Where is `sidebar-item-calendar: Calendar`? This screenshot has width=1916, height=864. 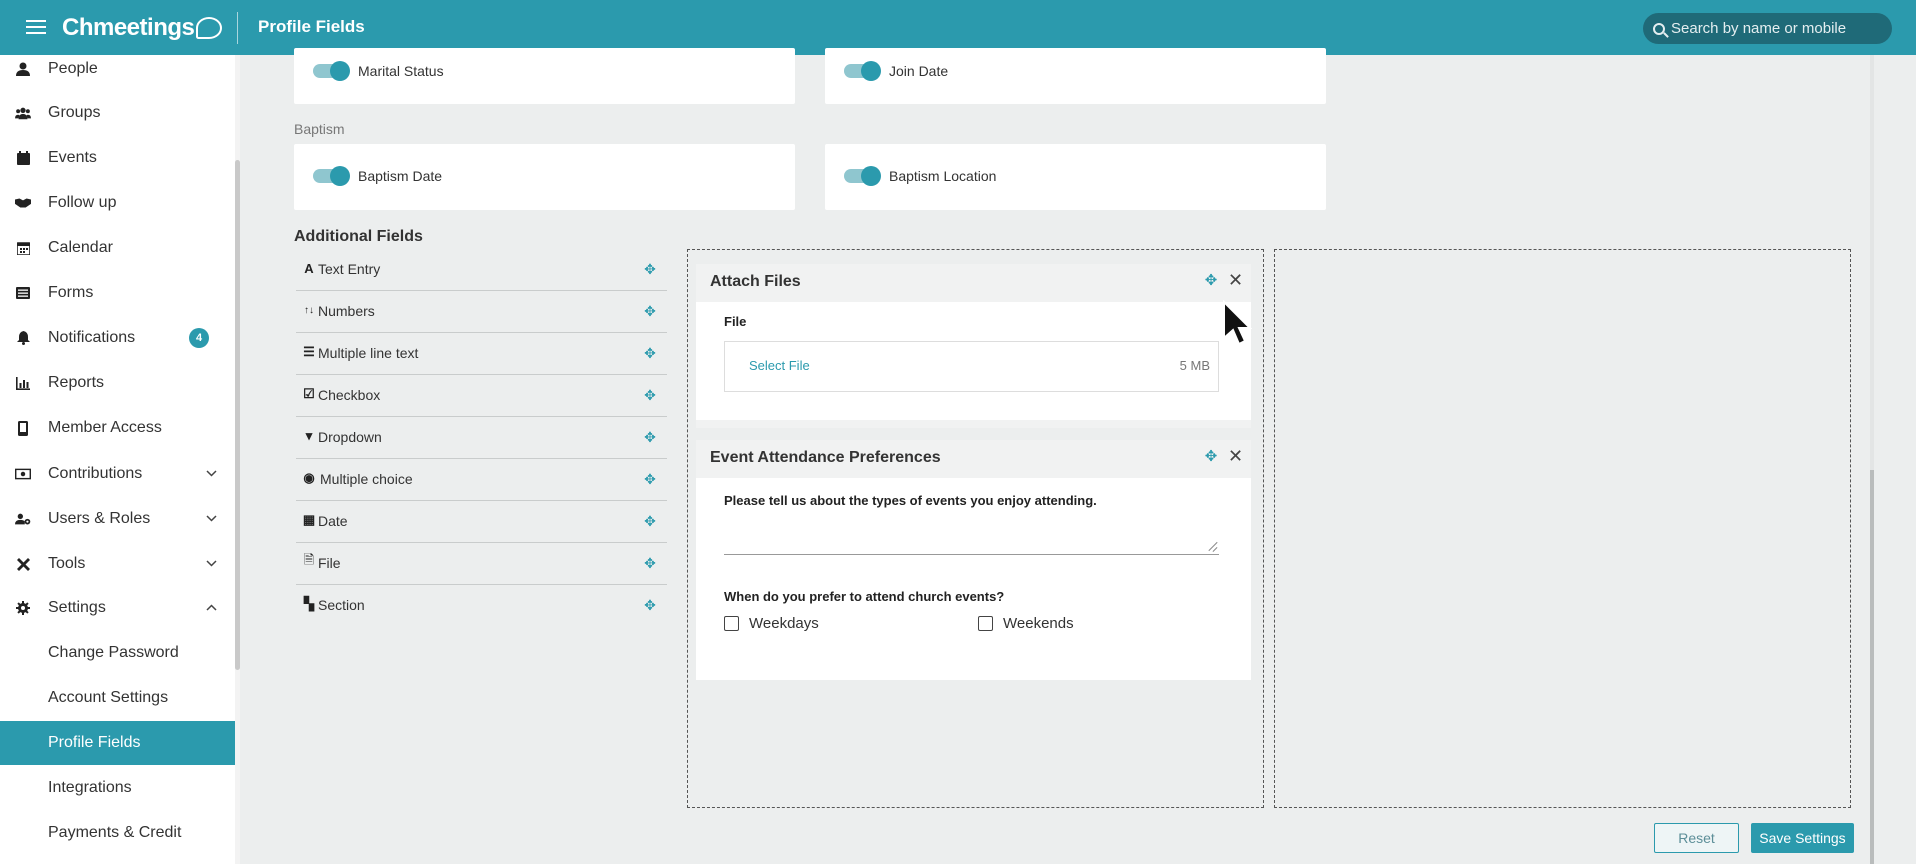 sidebar-item-calendar: Calendar is located at coordinates (117, 248).